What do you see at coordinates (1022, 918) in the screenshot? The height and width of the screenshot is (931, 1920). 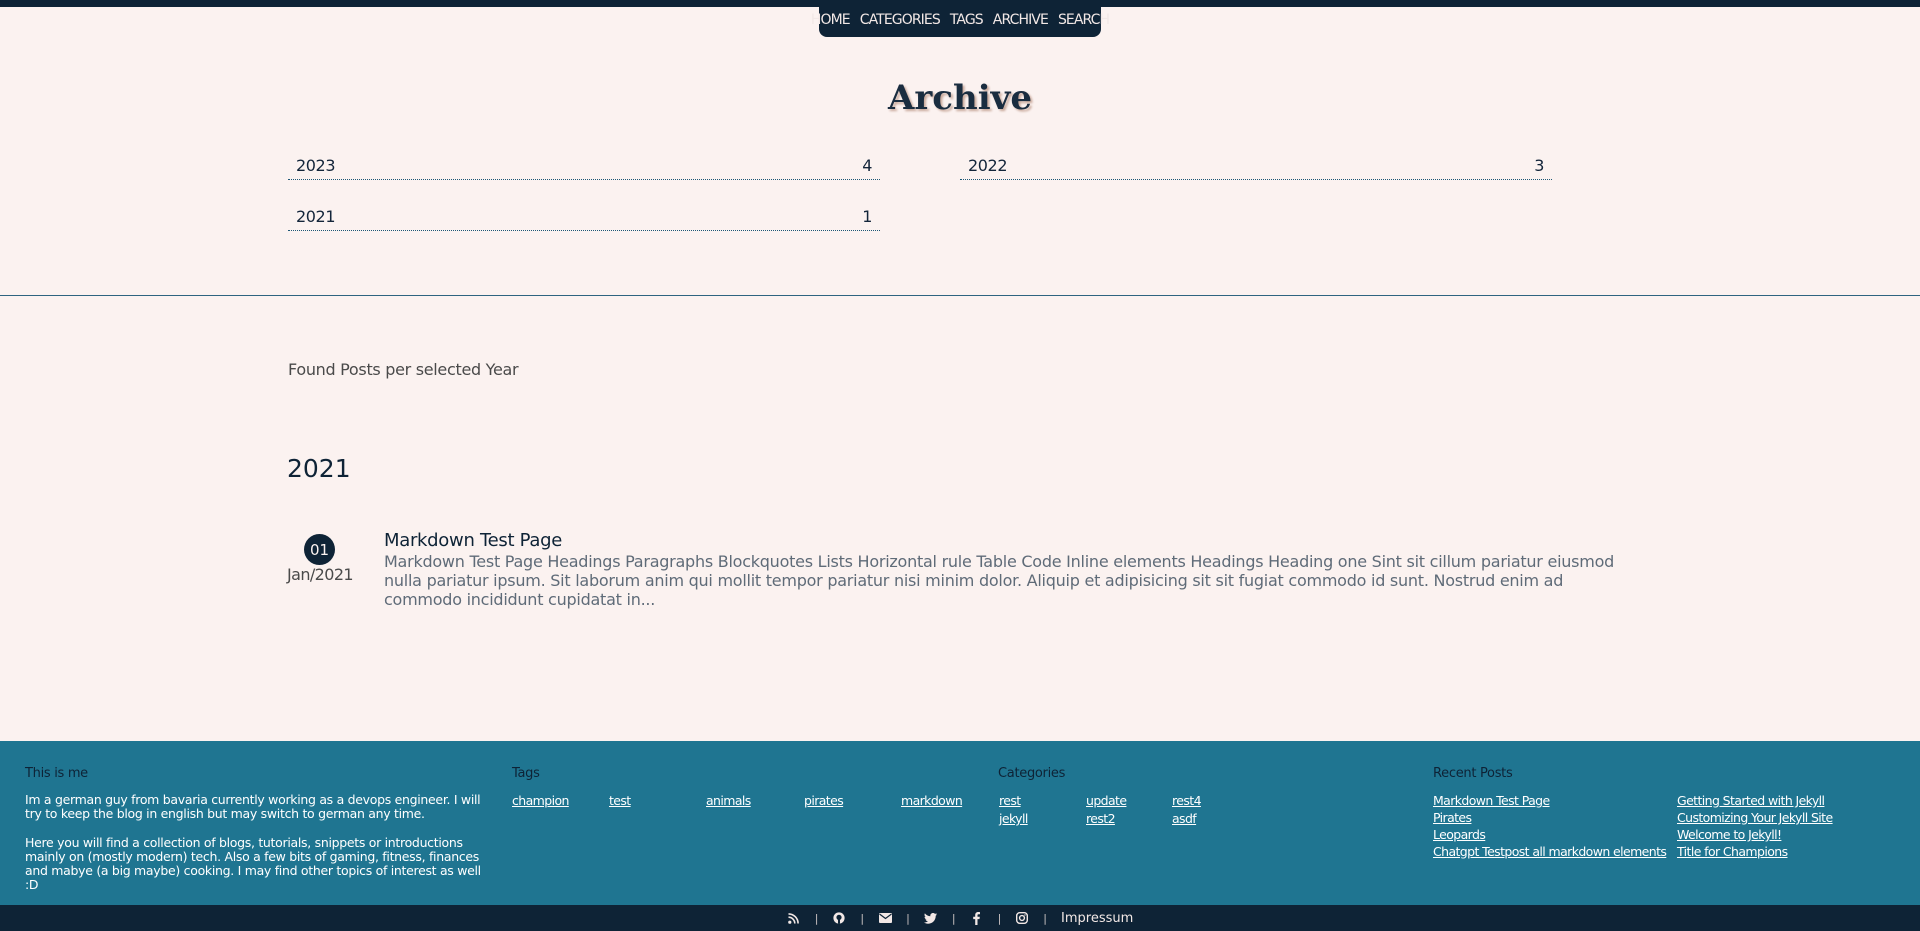 I see `instagram-icon` at bounding box center [1022, 918].